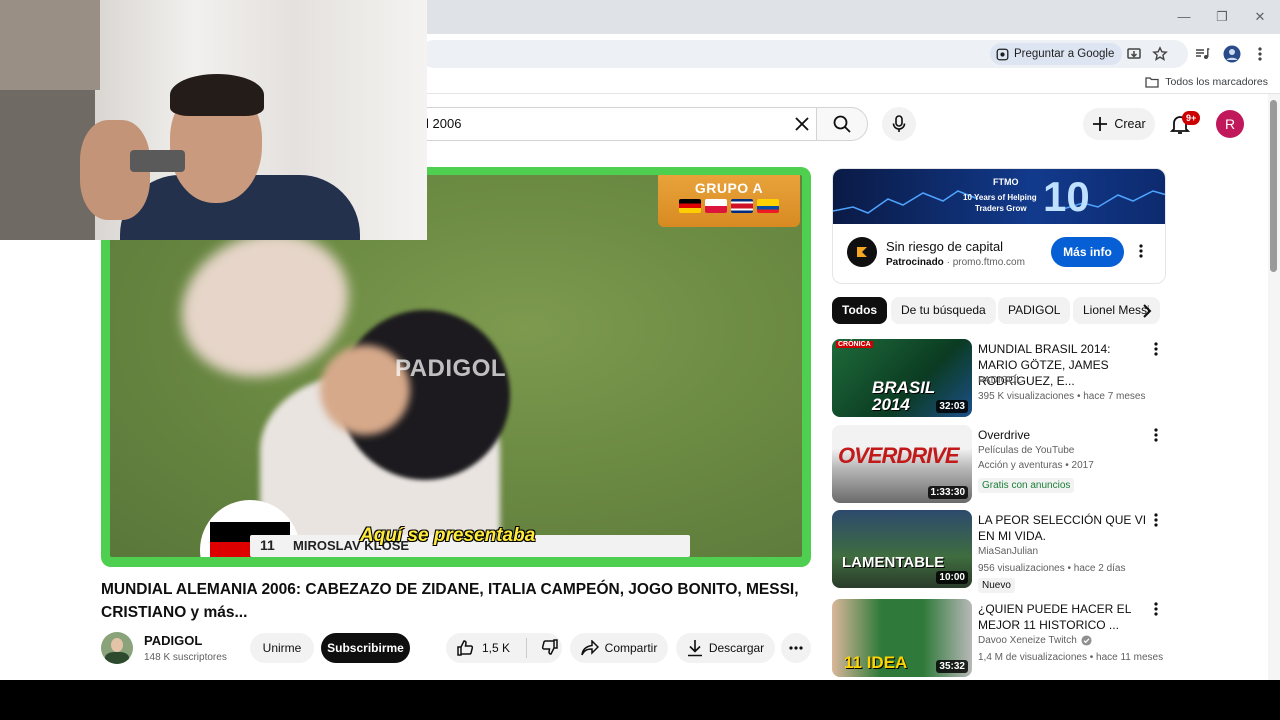 This screenshot has width=1280, height=720. Describe the element at coordinates (902, 549) in the screenshot. I see `recommendation-thumbnail: LAMENTABLE 10:00` at that location.